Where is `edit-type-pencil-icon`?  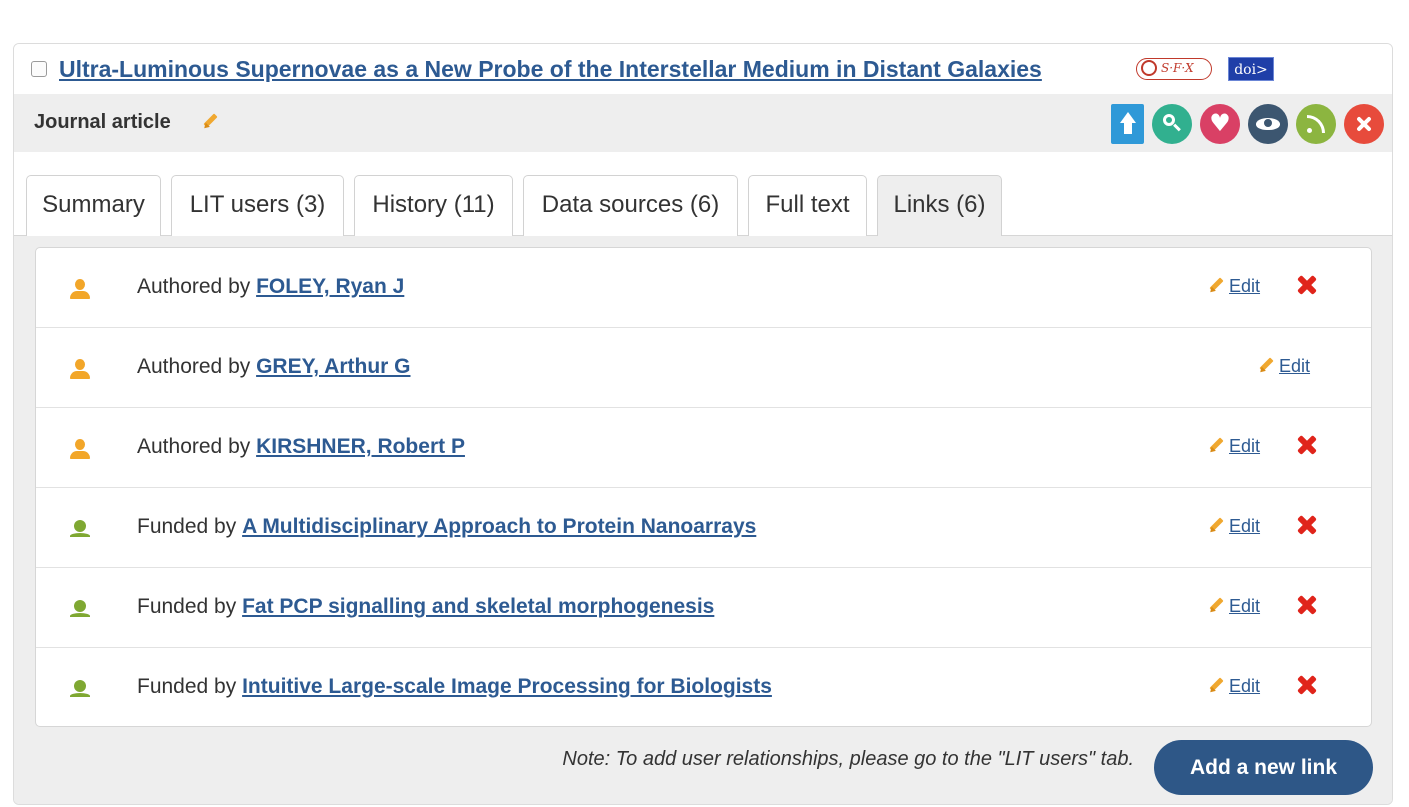 edit-type-pencil-icon is located at coordinates (210, 121).